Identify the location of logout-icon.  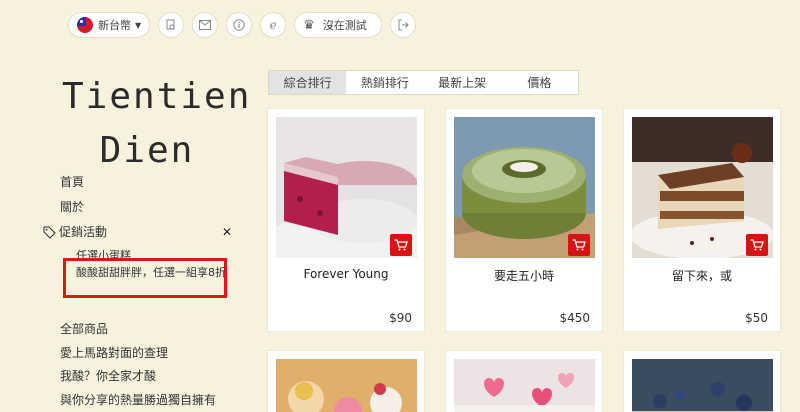
(403, 25).